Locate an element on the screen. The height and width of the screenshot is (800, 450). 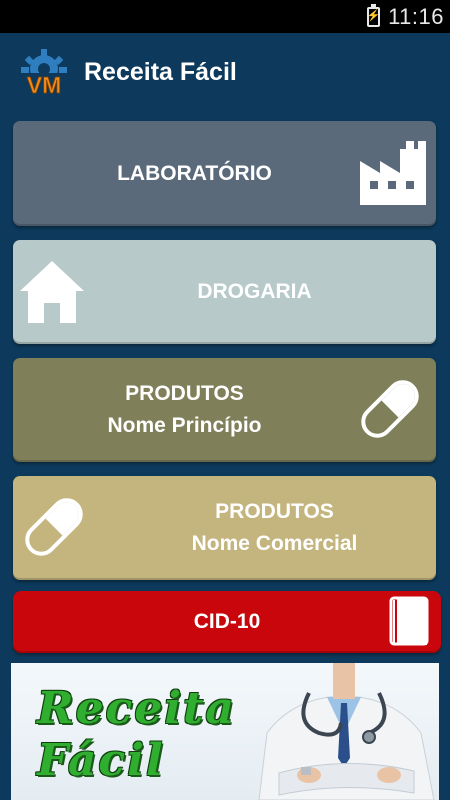
status-bar: ⚡ 11:16 is located at coordinates (225, 16).